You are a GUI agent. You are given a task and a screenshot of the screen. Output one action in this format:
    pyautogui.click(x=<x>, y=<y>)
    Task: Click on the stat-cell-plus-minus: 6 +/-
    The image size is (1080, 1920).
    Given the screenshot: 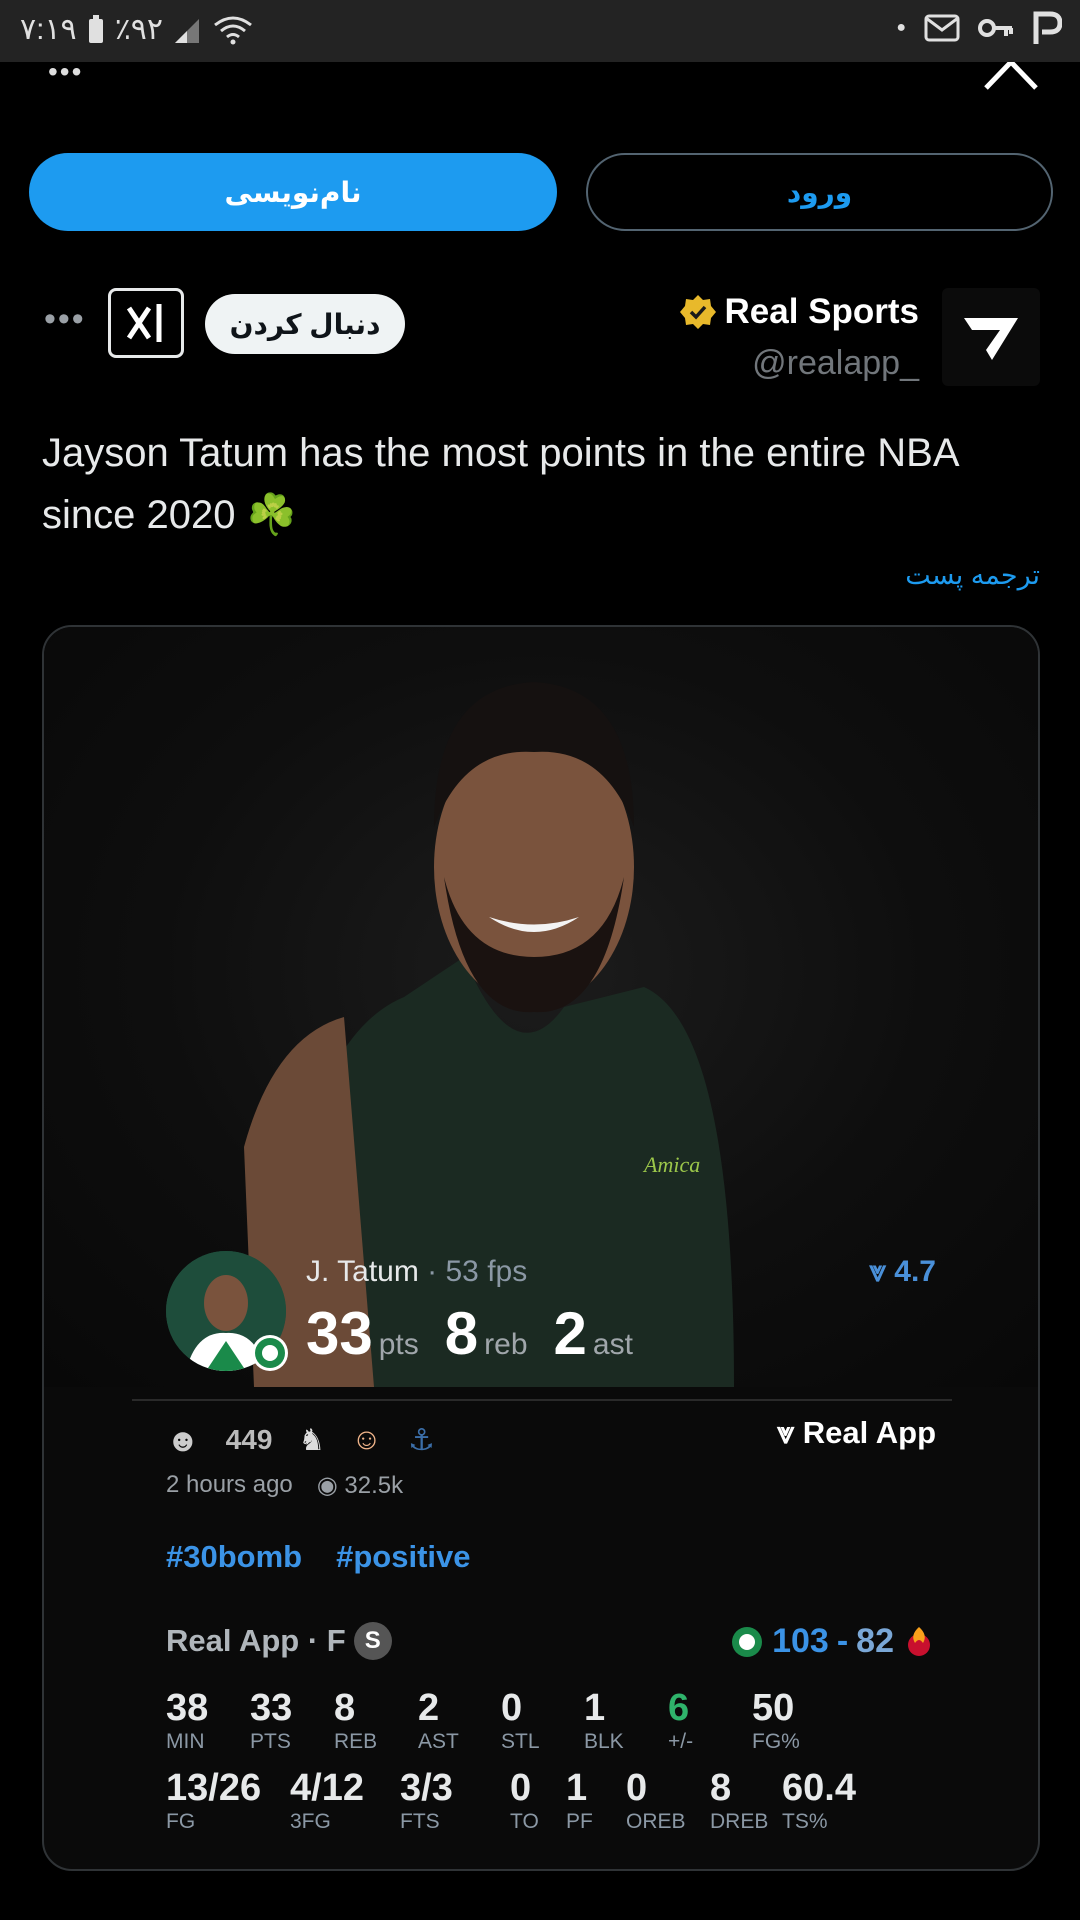 What is the action you would take?
    pyautogui.click(x=681, y=1720)
    